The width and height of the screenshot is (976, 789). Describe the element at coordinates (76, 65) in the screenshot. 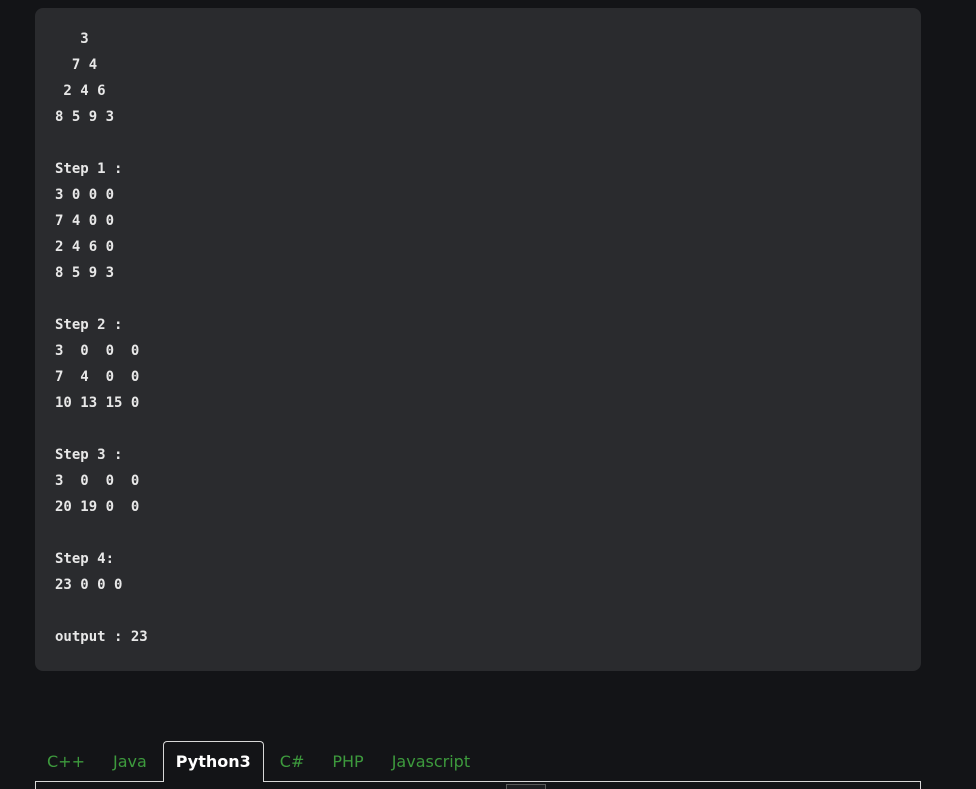

I see `code-line: 7 4` at that location.